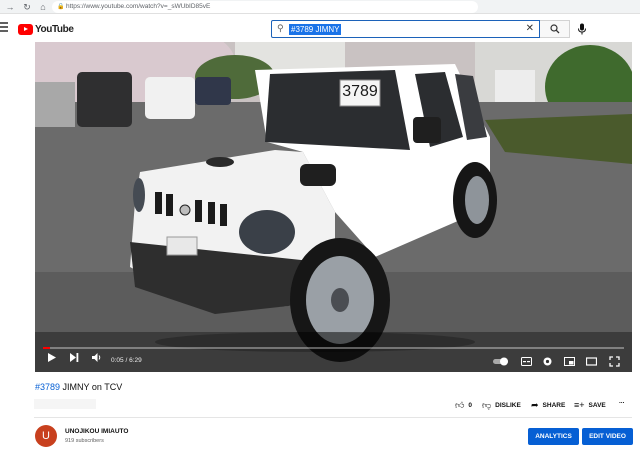 The image size is (640, 452). Describe the element at coordinates (360, 91) in the screenshot. I see `windshield-plate-number: 3789` at that location.